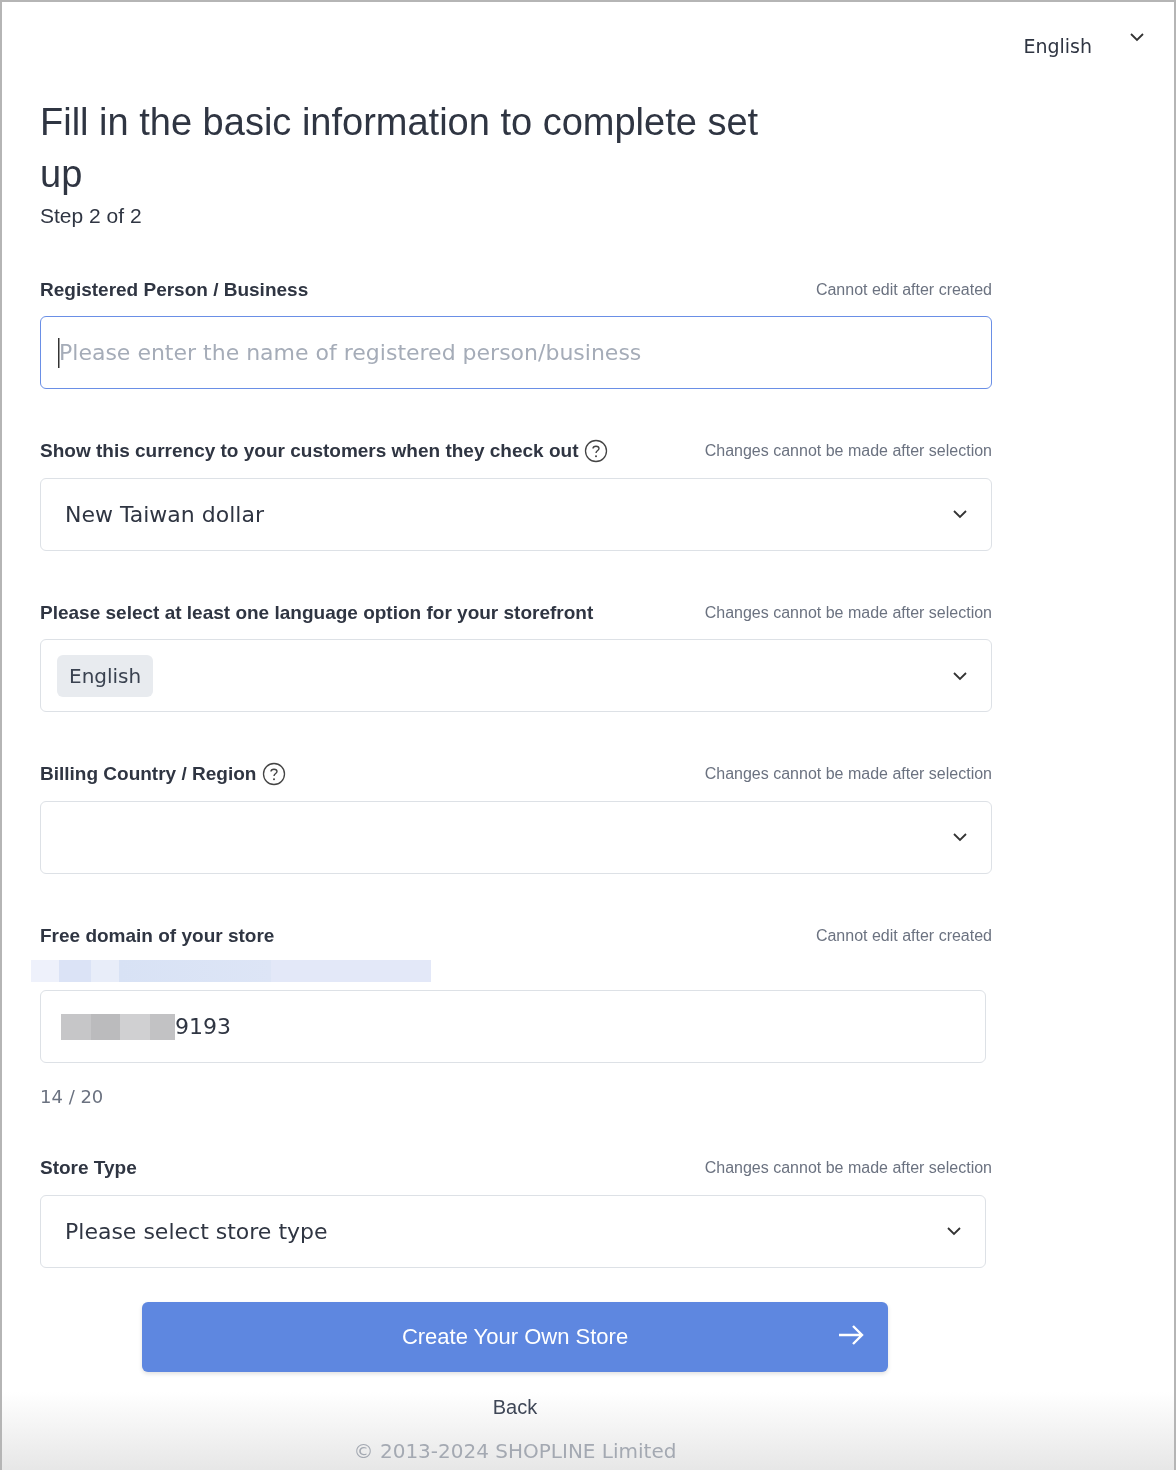 The width and height of the screenshot is (1176, 1470). What do you see at coordinates (851, 1334) in the screenshot?
I see `arrow-right-icon` at bounding box center [851, 1334].